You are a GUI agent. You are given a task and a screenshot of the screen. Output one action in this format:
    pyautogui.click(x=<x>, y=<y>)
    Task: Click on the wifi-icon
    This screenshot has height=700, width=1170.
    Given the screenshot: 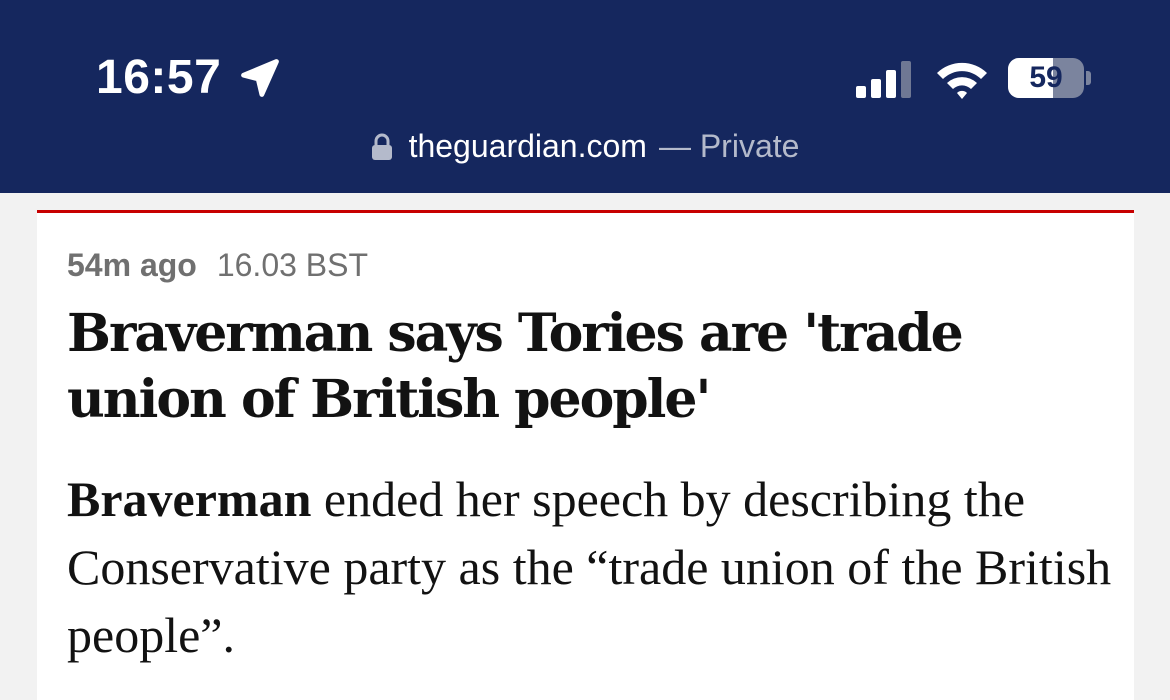 What is the action you would take?
    pyautogui.click(x=962, y=80)
    